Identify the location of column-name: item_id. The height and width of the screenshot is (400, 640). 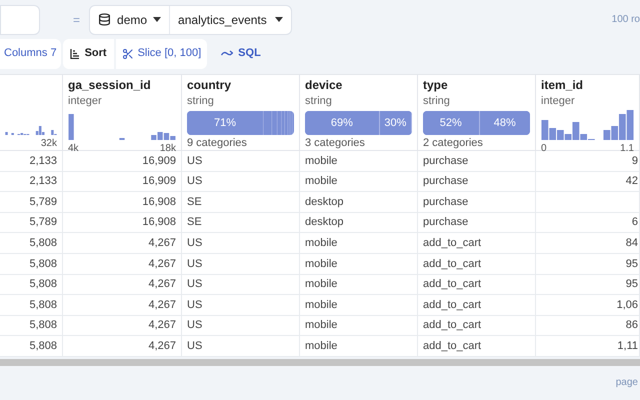
(562, 85).